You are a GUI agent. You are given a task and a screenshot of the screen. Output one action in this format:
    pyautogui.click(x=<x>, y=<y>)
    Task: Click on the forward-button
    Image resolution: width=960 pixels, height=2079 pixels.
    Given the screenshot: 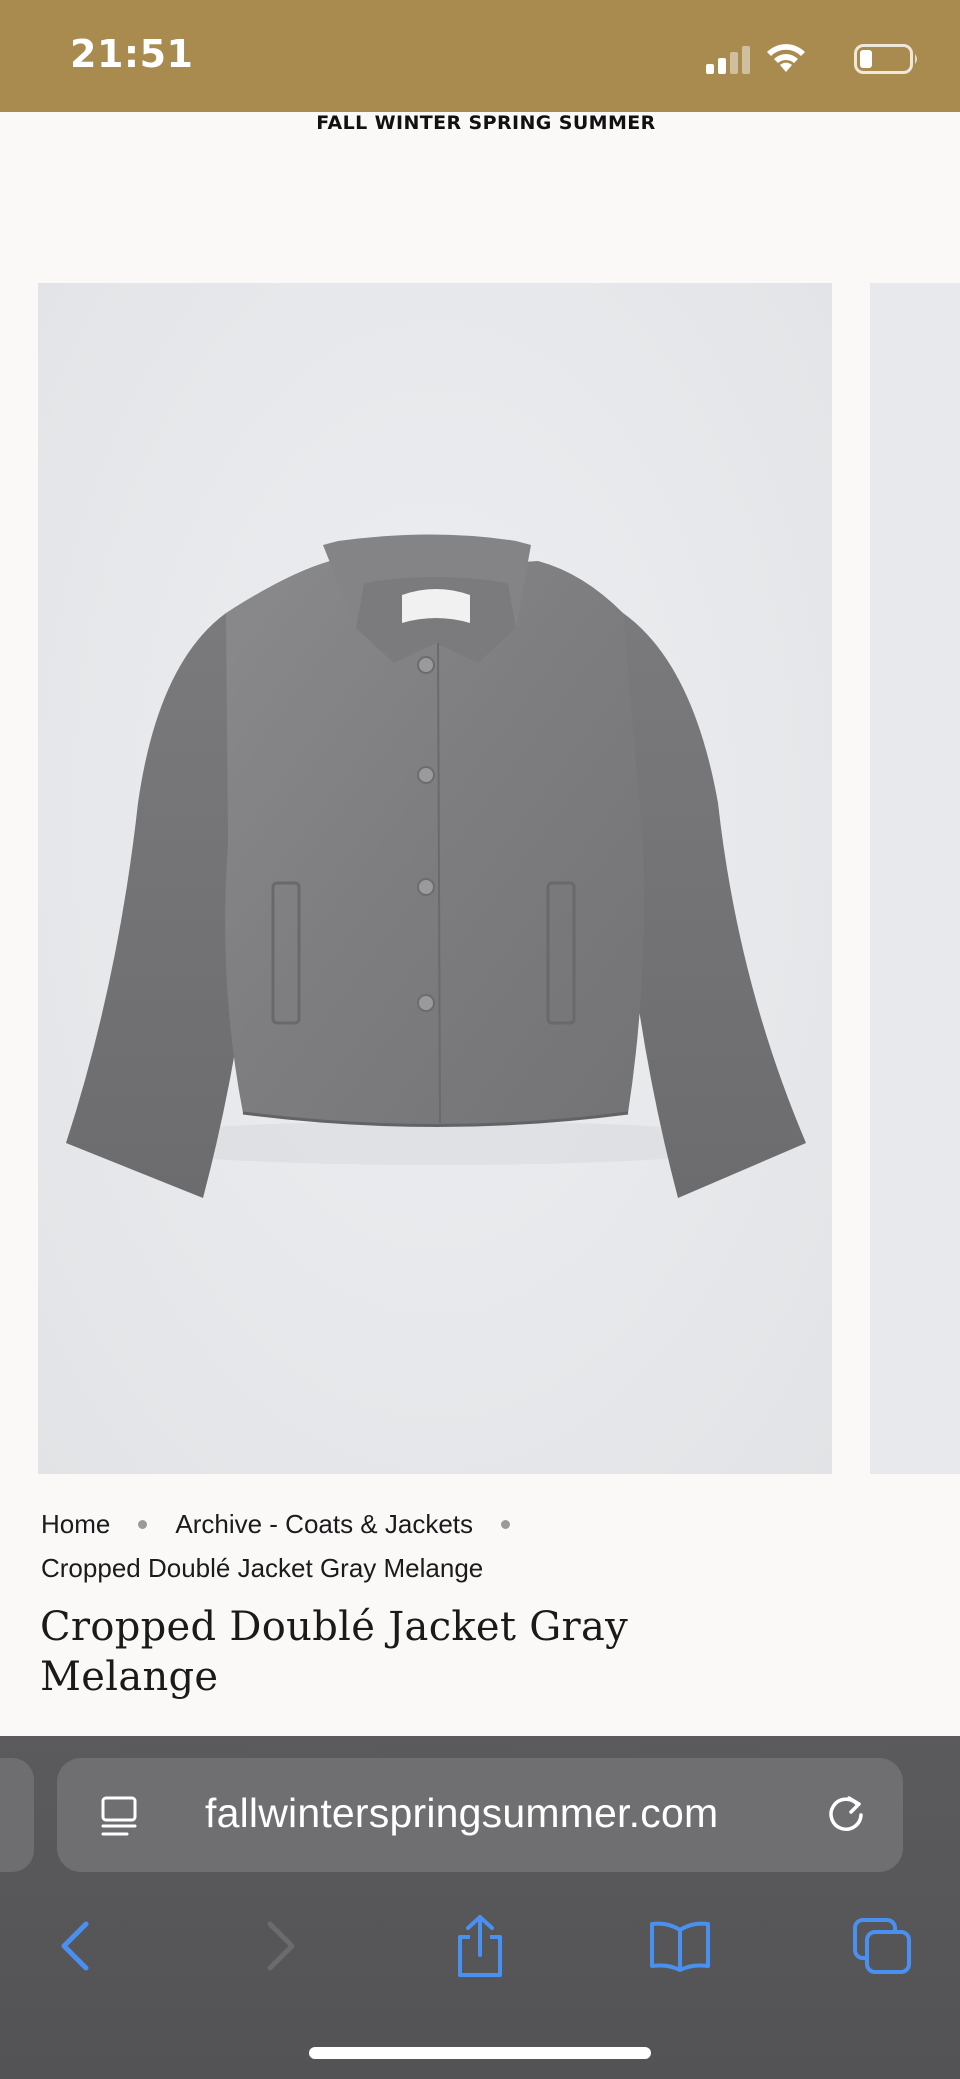 What is the action you would take?
    pyautogui.click(x=280, y=1946)
    